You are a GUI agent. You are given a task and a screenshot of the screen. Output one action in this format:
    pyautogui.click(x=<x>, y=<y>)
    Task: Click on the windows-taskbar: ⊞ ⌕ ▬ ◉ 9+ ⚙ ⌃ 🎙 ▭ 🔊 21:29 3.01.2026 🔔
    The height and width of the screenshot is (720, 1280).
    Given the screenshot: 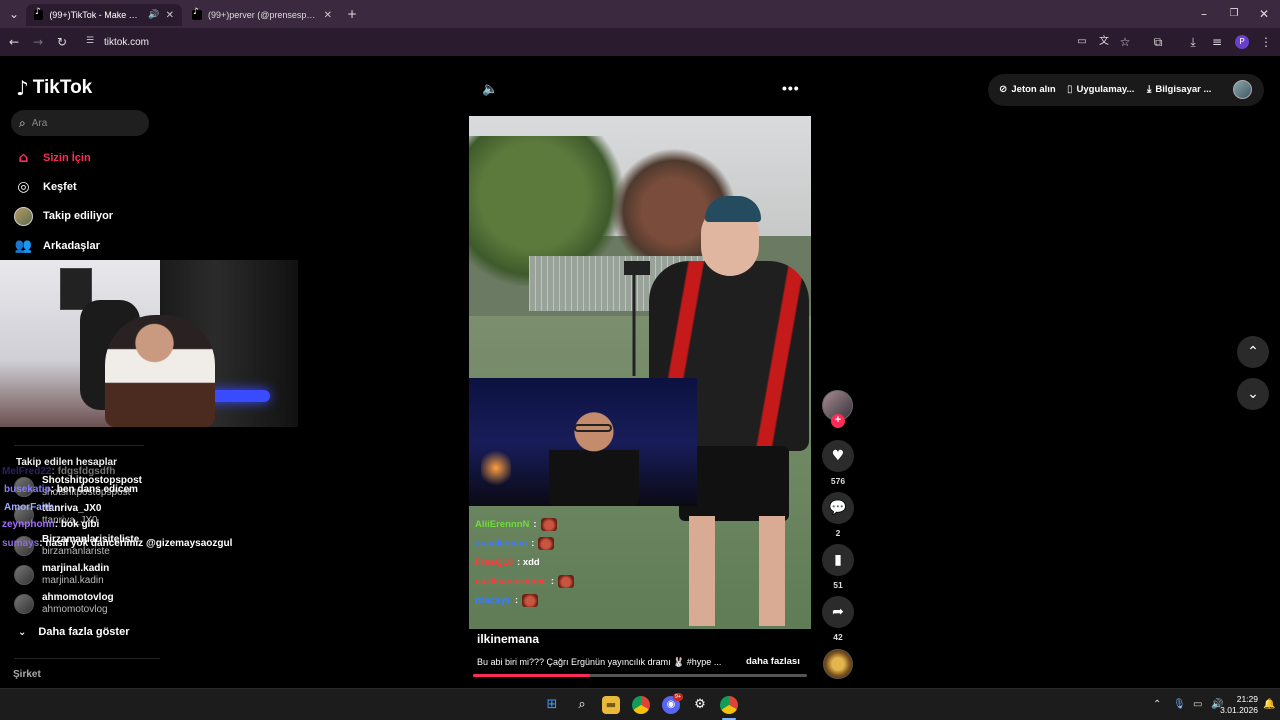 What is the action you would take?
    pyautogui.click(x=640, y=704)
    